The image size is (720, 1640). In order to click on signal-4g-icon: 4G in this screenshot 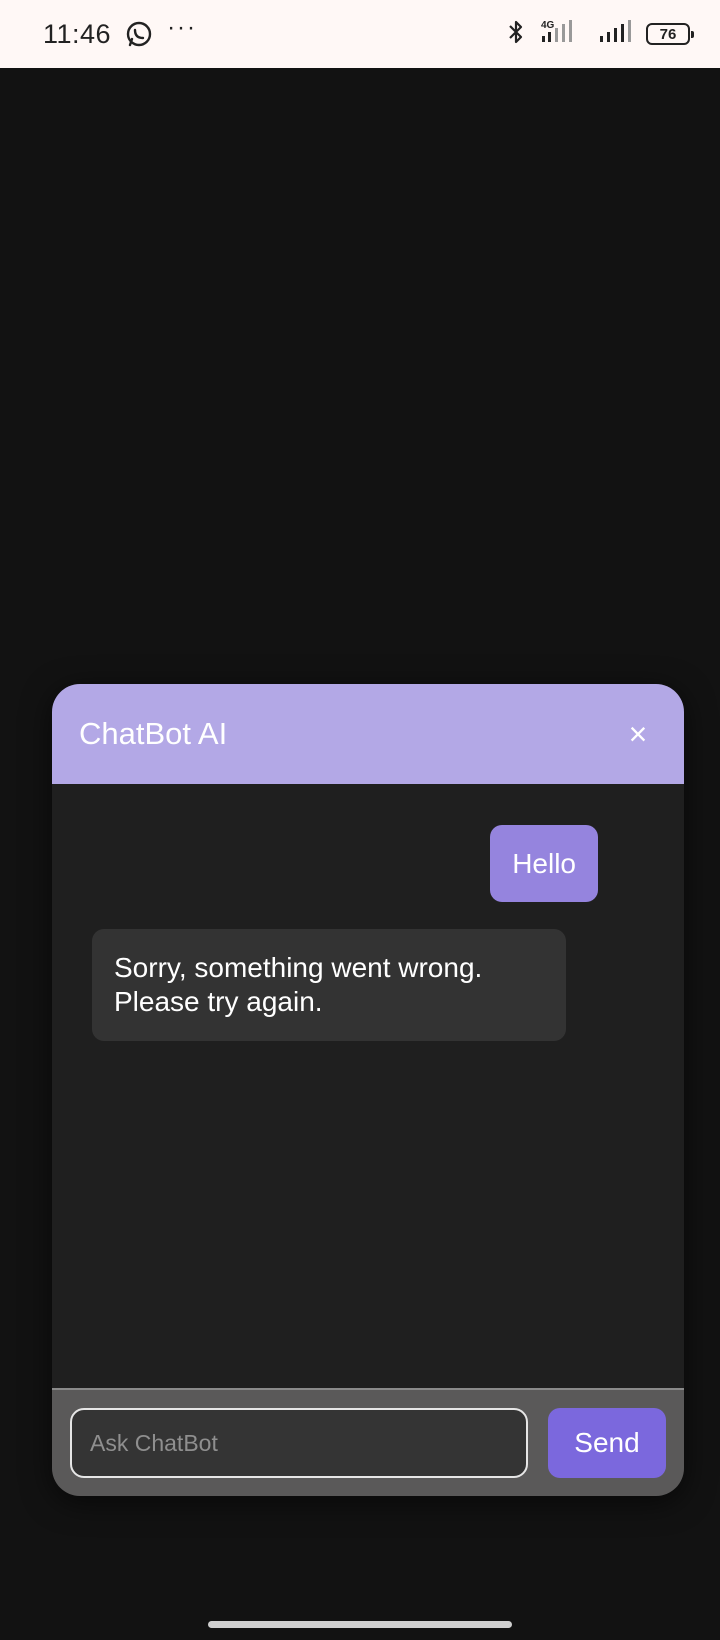, I will do `click(562, 34)`.